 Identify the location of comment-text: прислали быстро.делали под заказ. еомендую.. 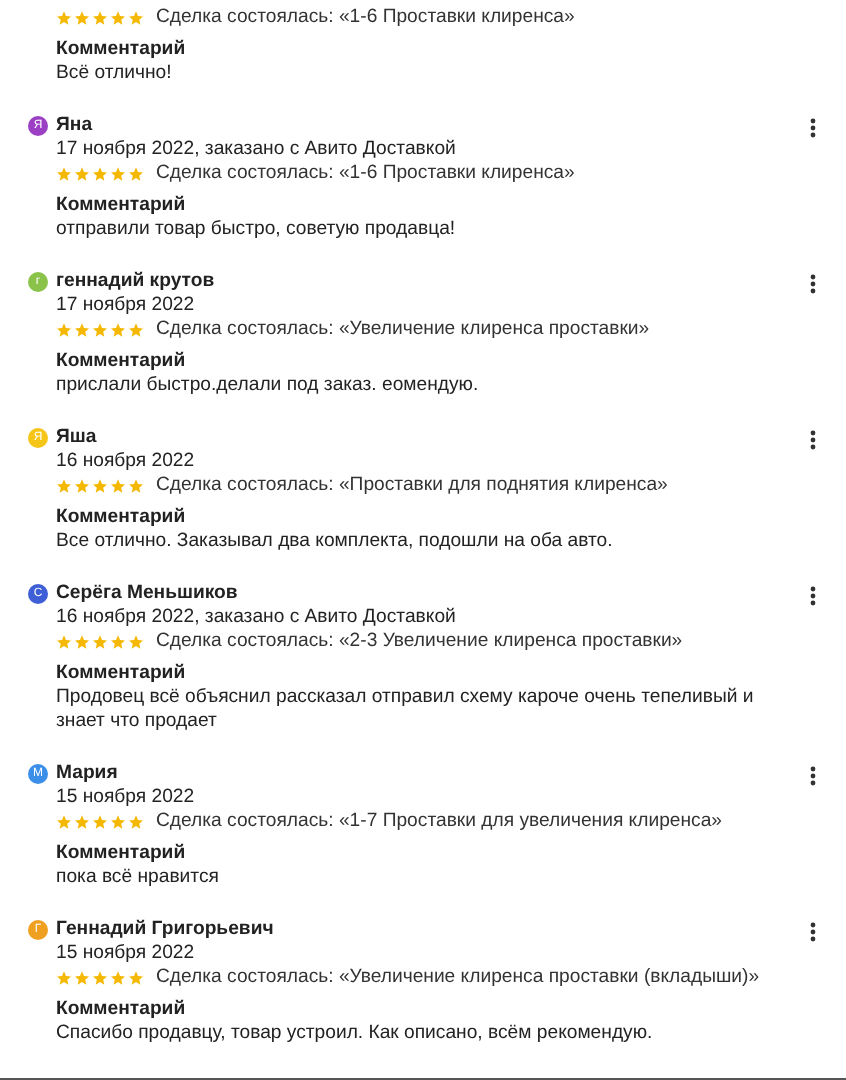
(268, 386).